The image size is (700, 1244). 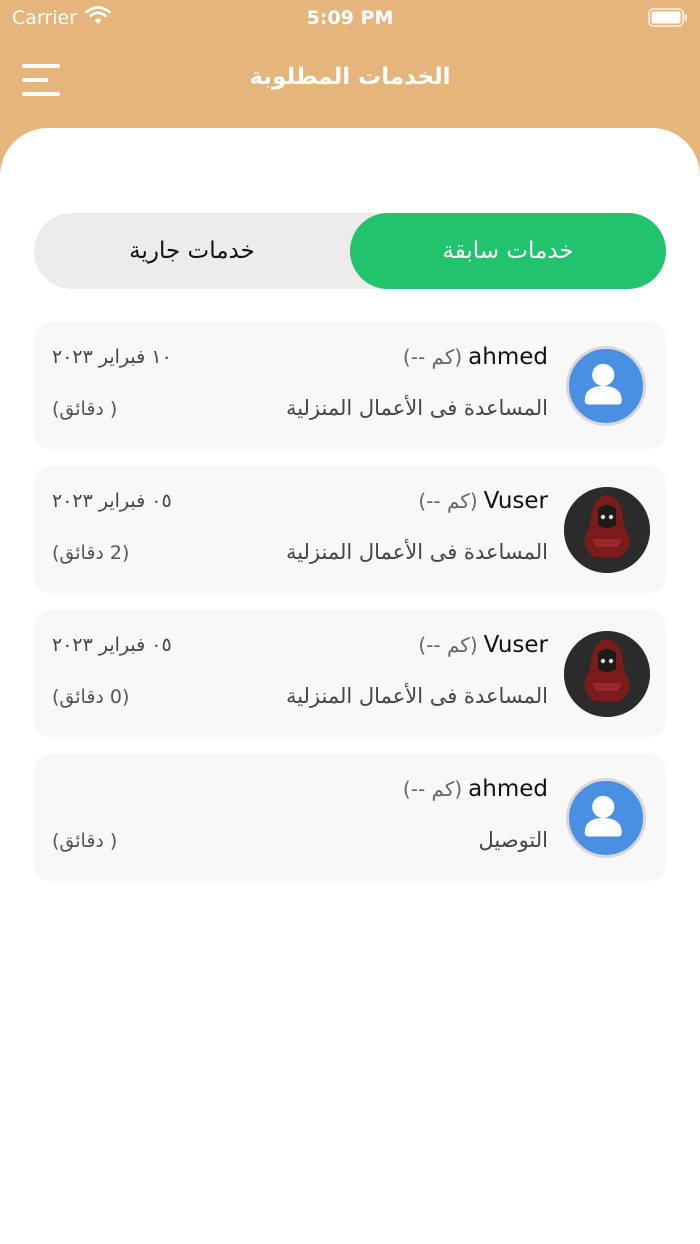 I want to click on battery-icon, so click(x=667, y=17).